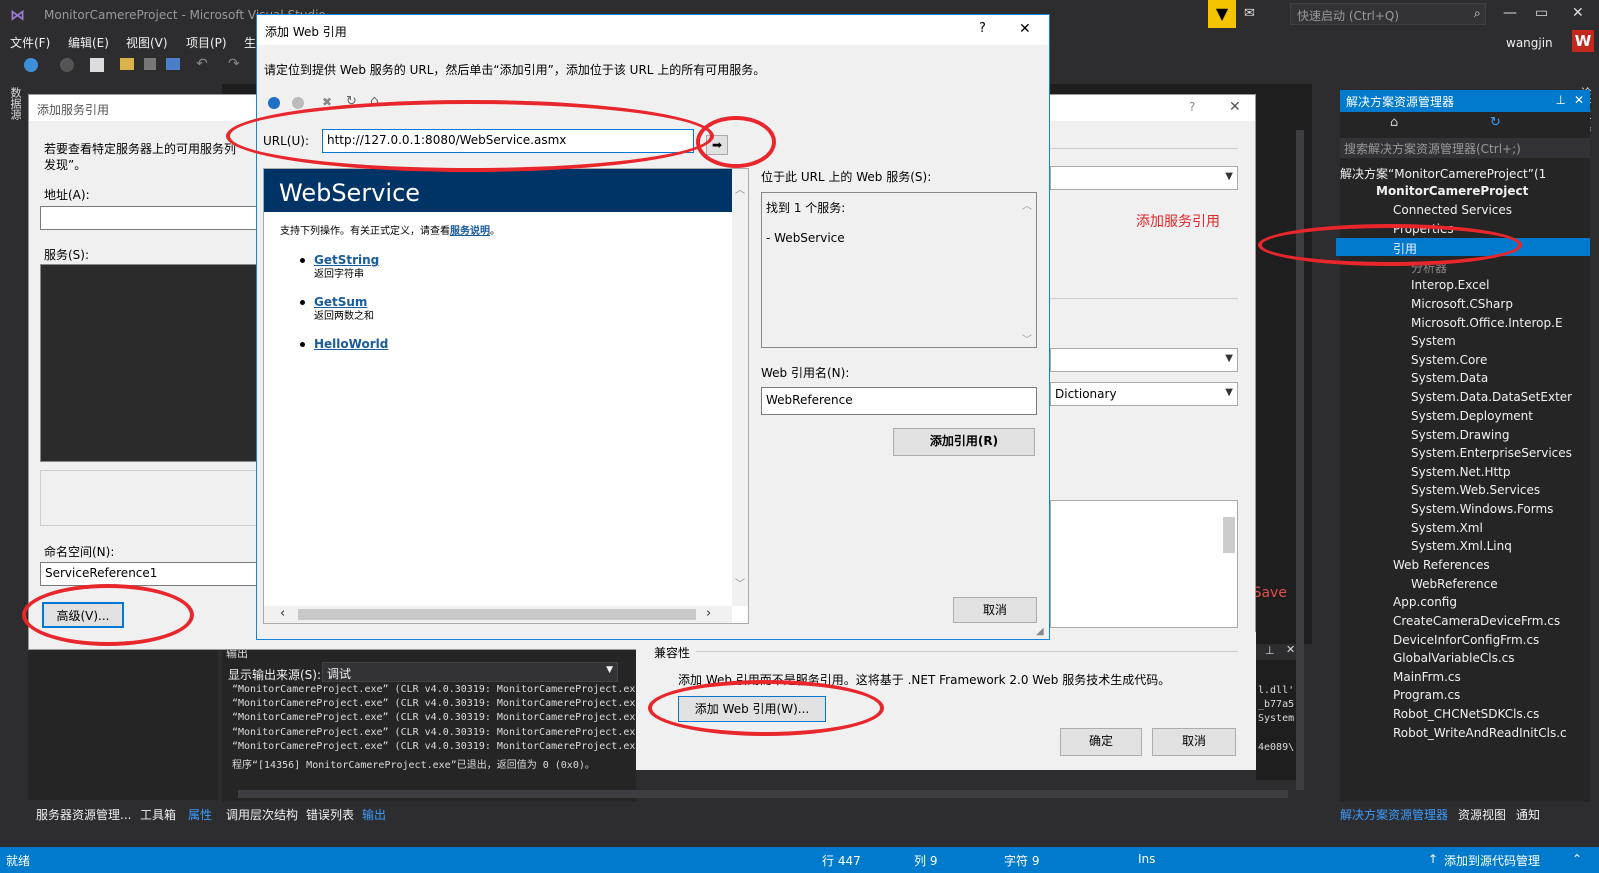  What do you see at coordinates (1441, 565) in the screenshot?
I see `tree-item: Web References` at bounding box center [1441, 565].